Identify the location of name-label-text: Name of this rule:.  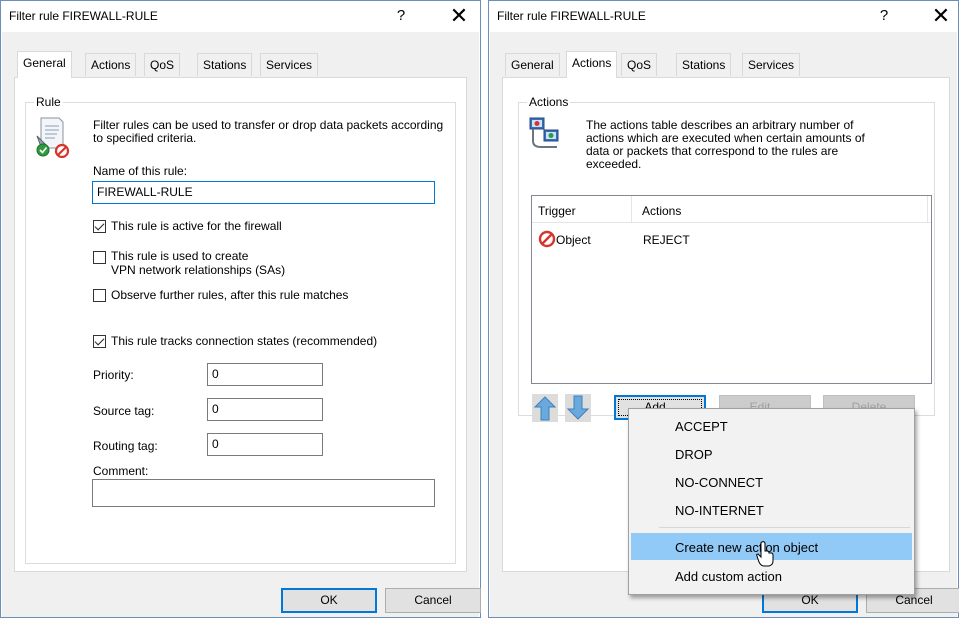
(140, 171).